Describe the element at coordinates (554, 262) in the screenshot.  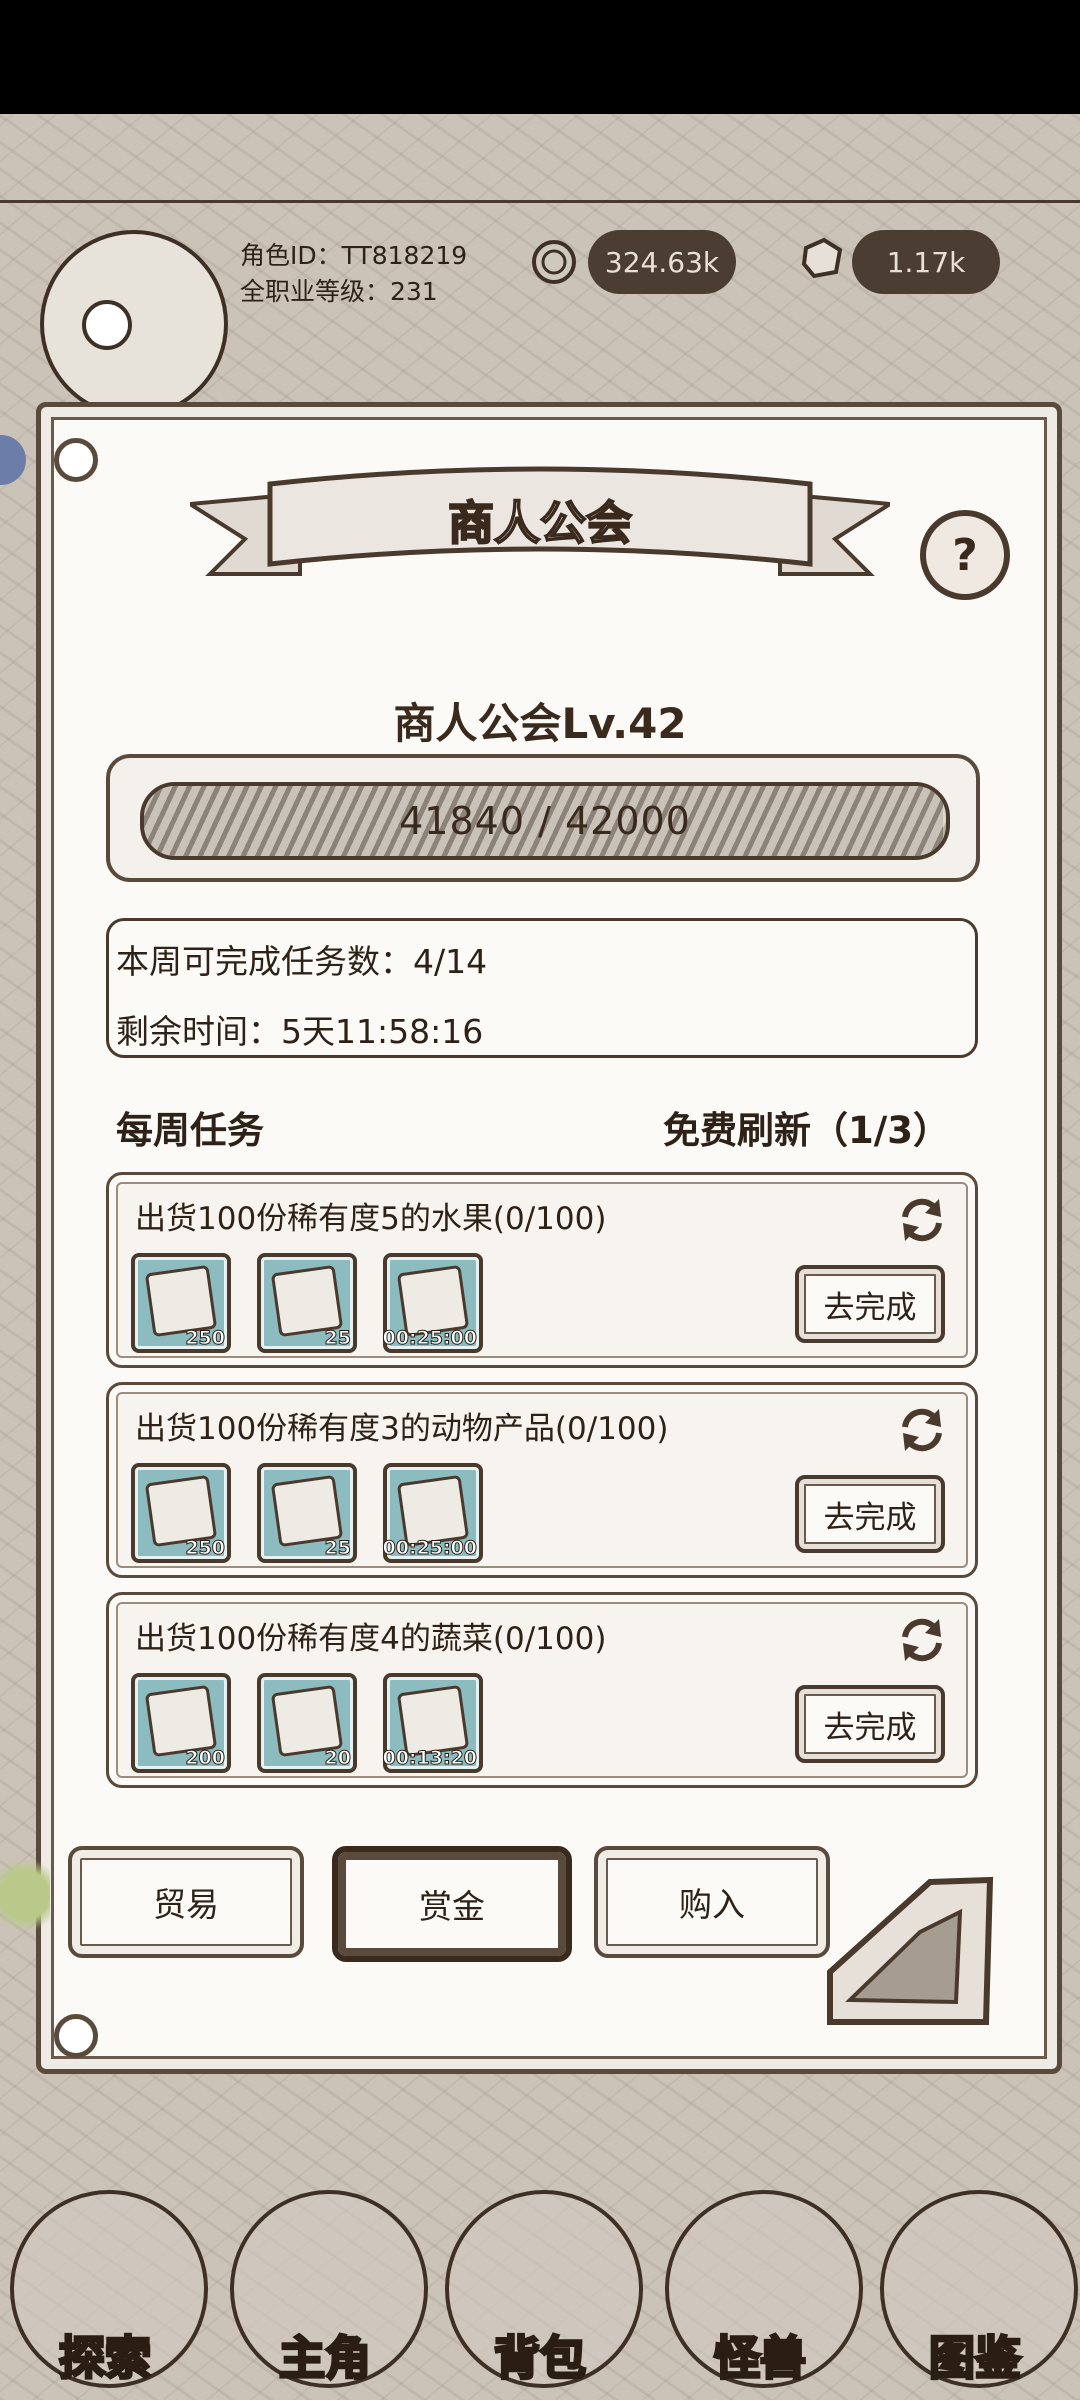
I see `coin-icon` at that location.